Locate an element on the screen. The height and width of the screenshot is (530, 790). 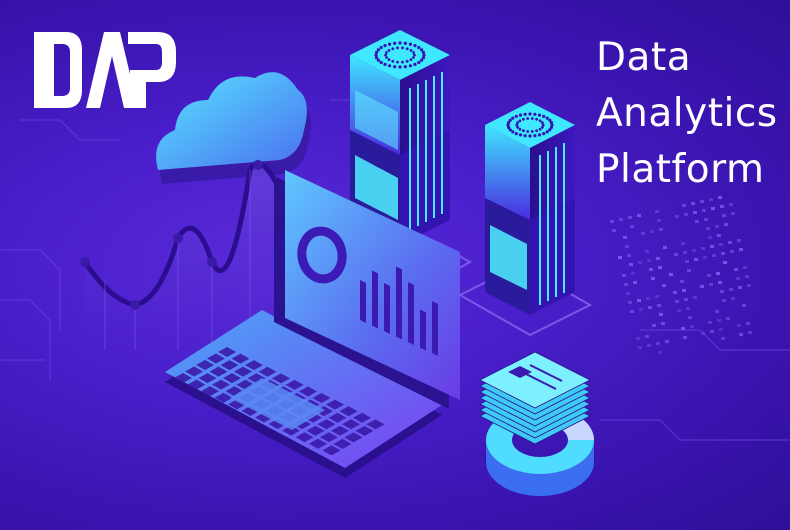
title-line-3: Platform is located at coordinates (680, 169).